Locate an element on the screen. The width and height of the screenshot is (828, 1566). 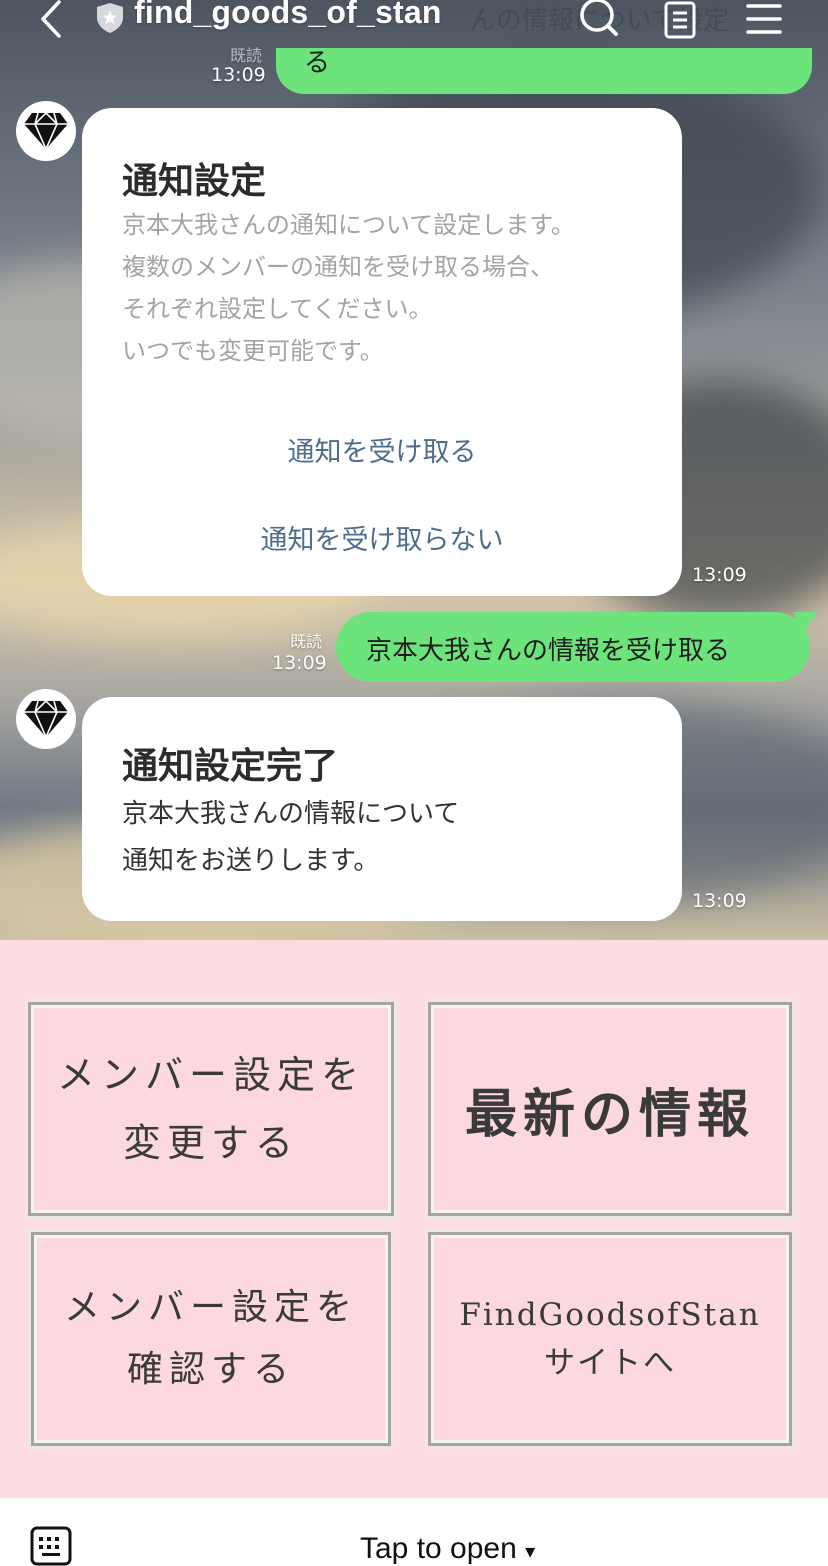
latest-info-label: 最新の情報 is located at coordinates (609, 1114).